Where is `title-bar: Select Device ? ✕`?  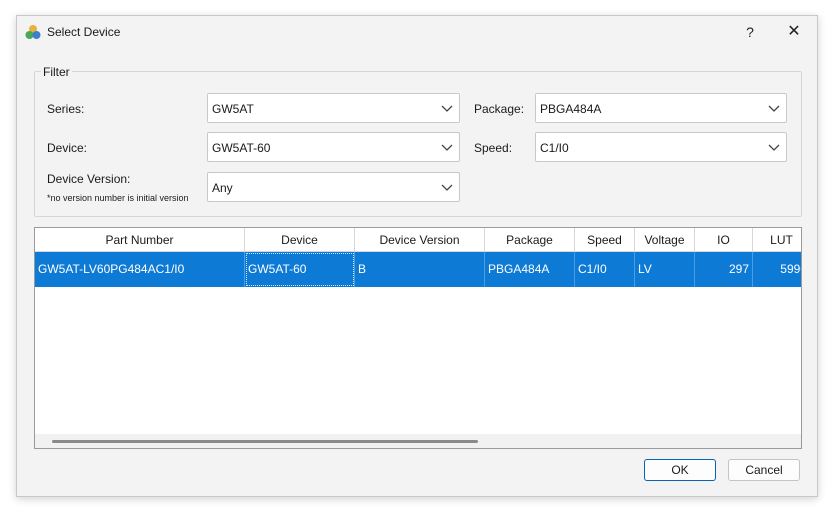 title-bar: Select Device ? ✕ is located at coordinates (417, 32).